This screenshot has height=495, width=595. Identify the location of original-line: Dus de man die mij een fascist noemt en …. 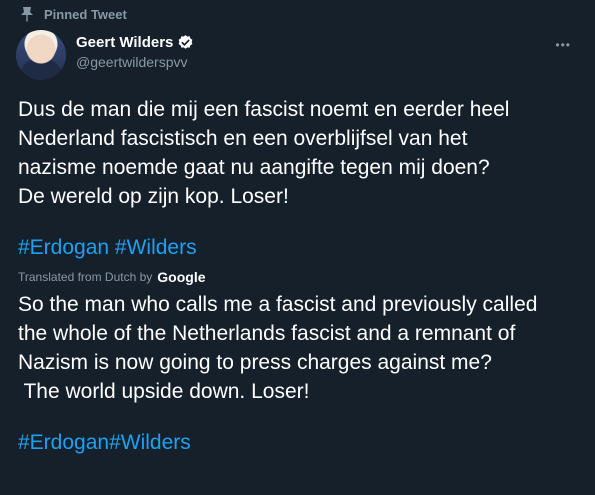
(264, 109).